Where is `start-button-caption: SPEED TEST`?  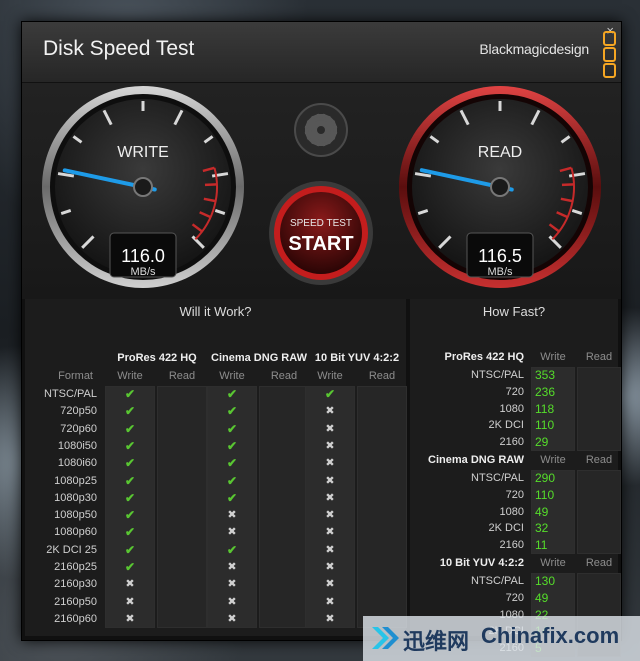 start-button-caption: SPEED TEST is located at coordinates (321, 223).